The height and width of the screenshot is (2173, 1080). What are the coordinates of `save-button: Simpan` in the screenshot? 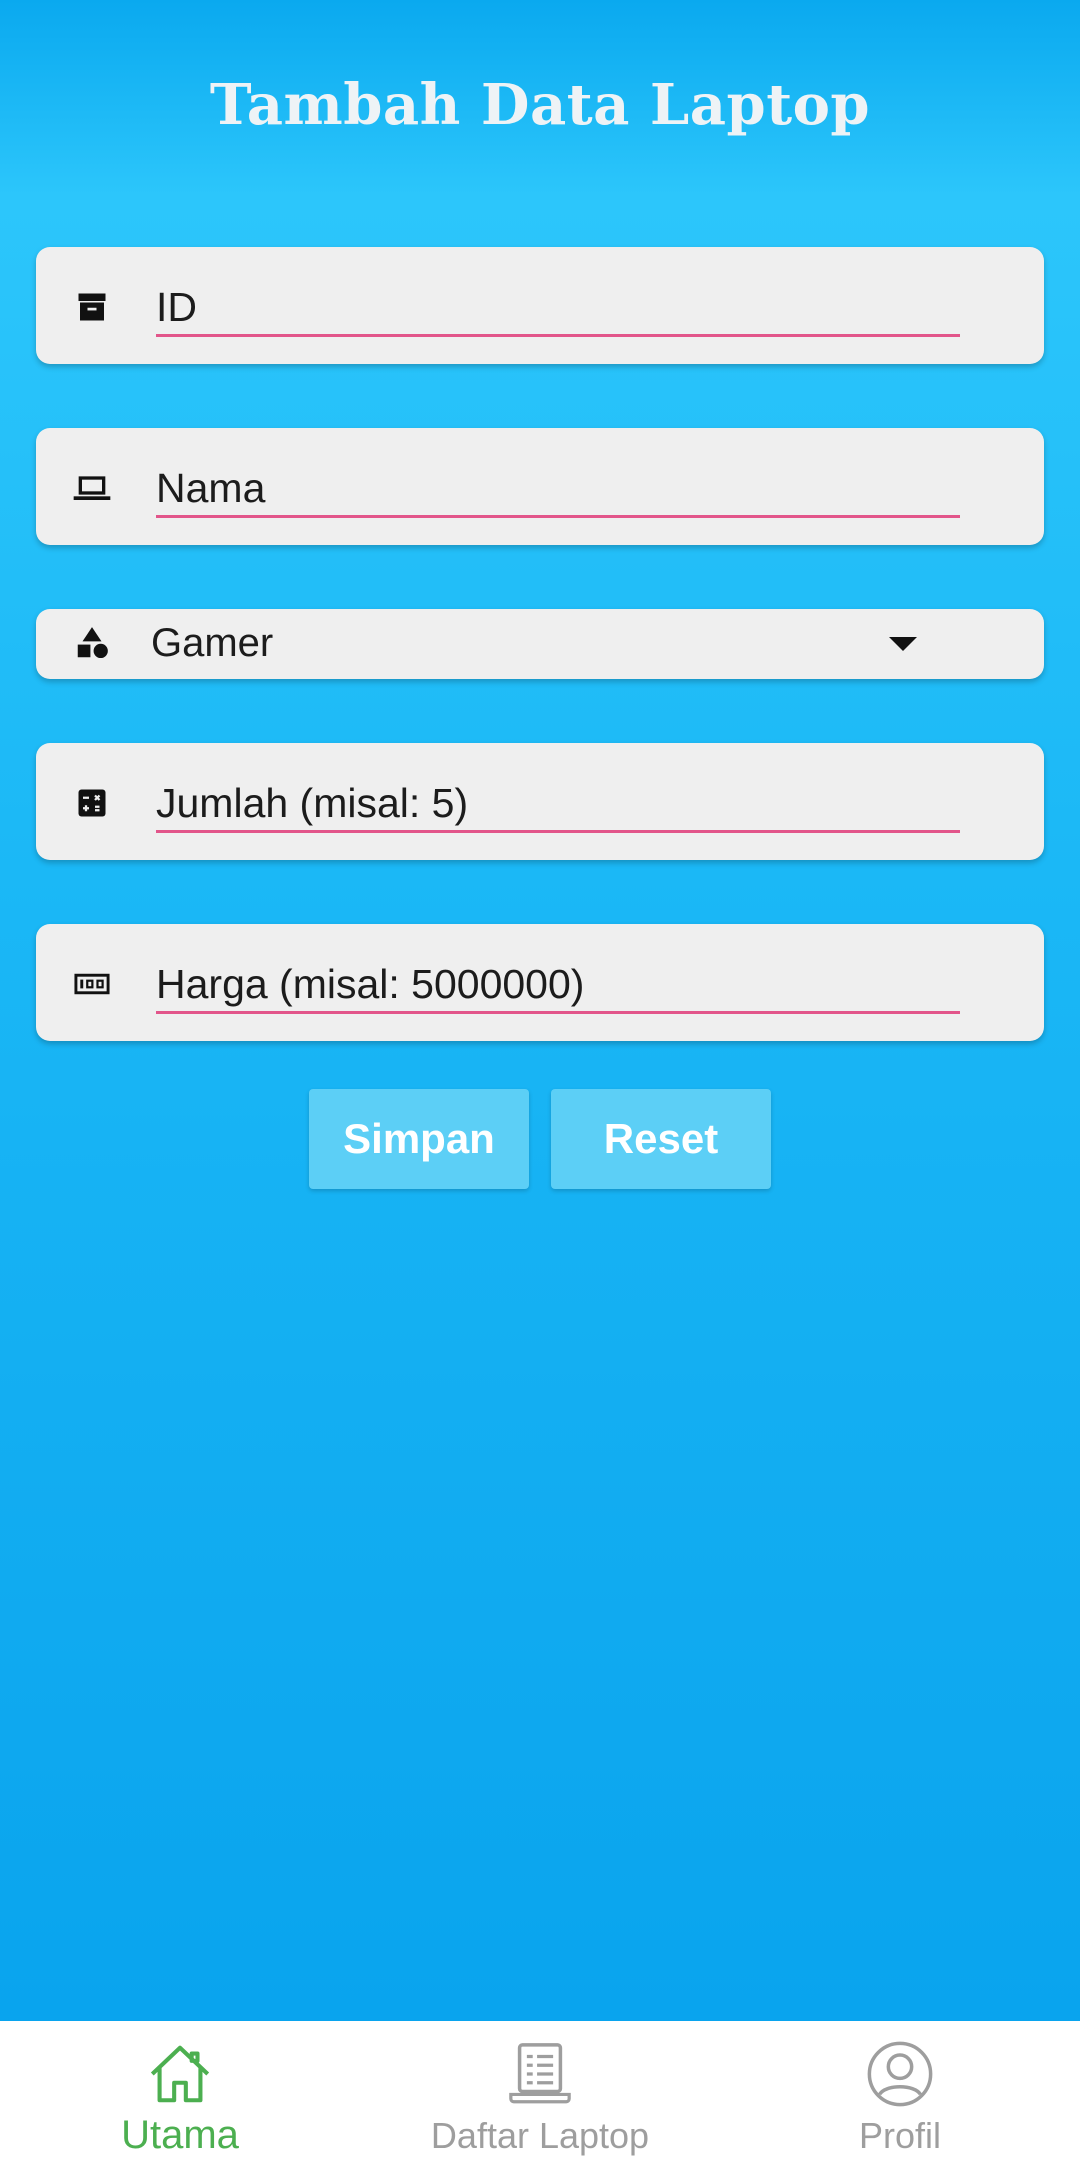 It's located at (419, 1139).